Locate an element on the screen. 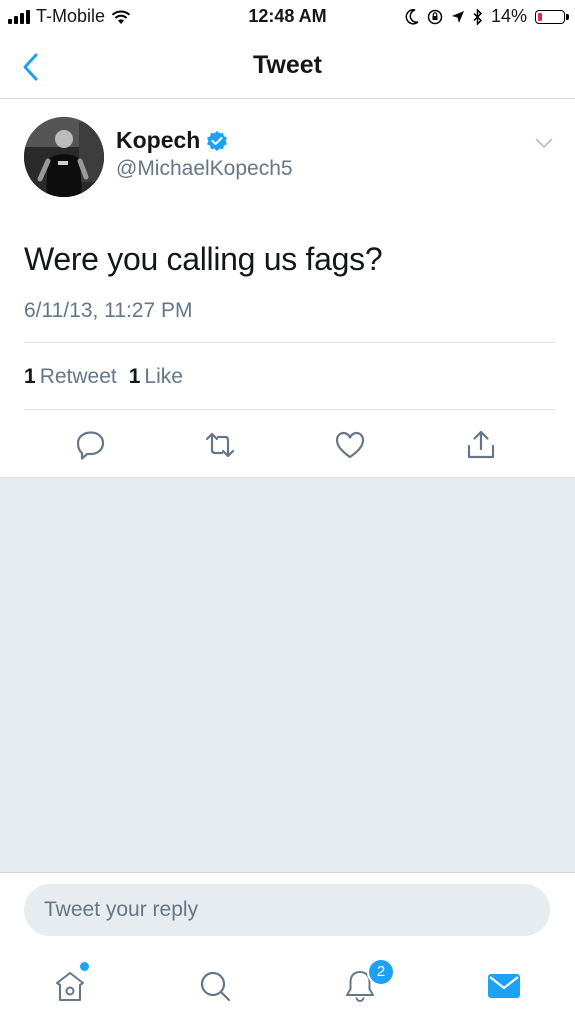 The width and height of the screenshot is (575, 1024). avatar is located at coordinates (64, 157).